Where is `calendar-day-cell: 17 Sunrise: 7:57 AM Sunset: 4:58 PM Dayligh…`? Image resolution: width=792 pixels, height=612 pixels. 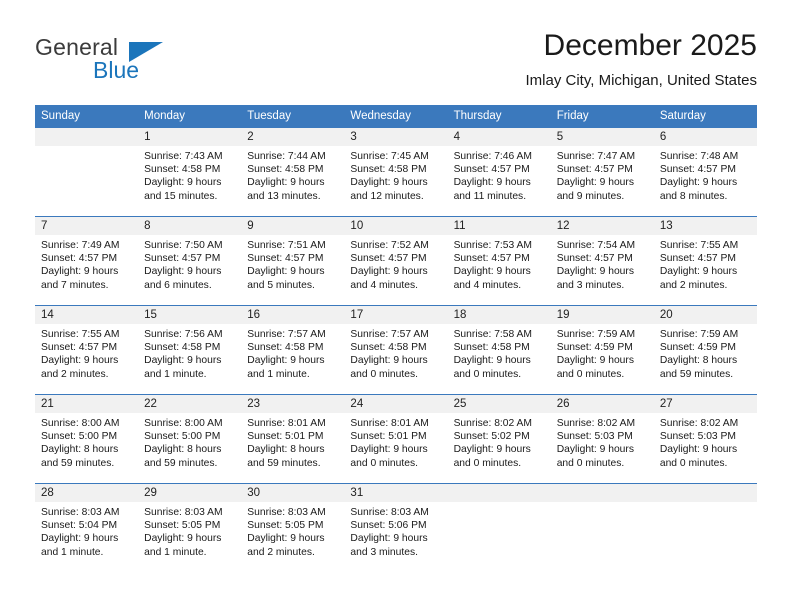 calendar-day-cell: 17 Sunrise: 7:57 AM Sunset: 4:58 PM Dayligh… is located at coordinates (396, 350).